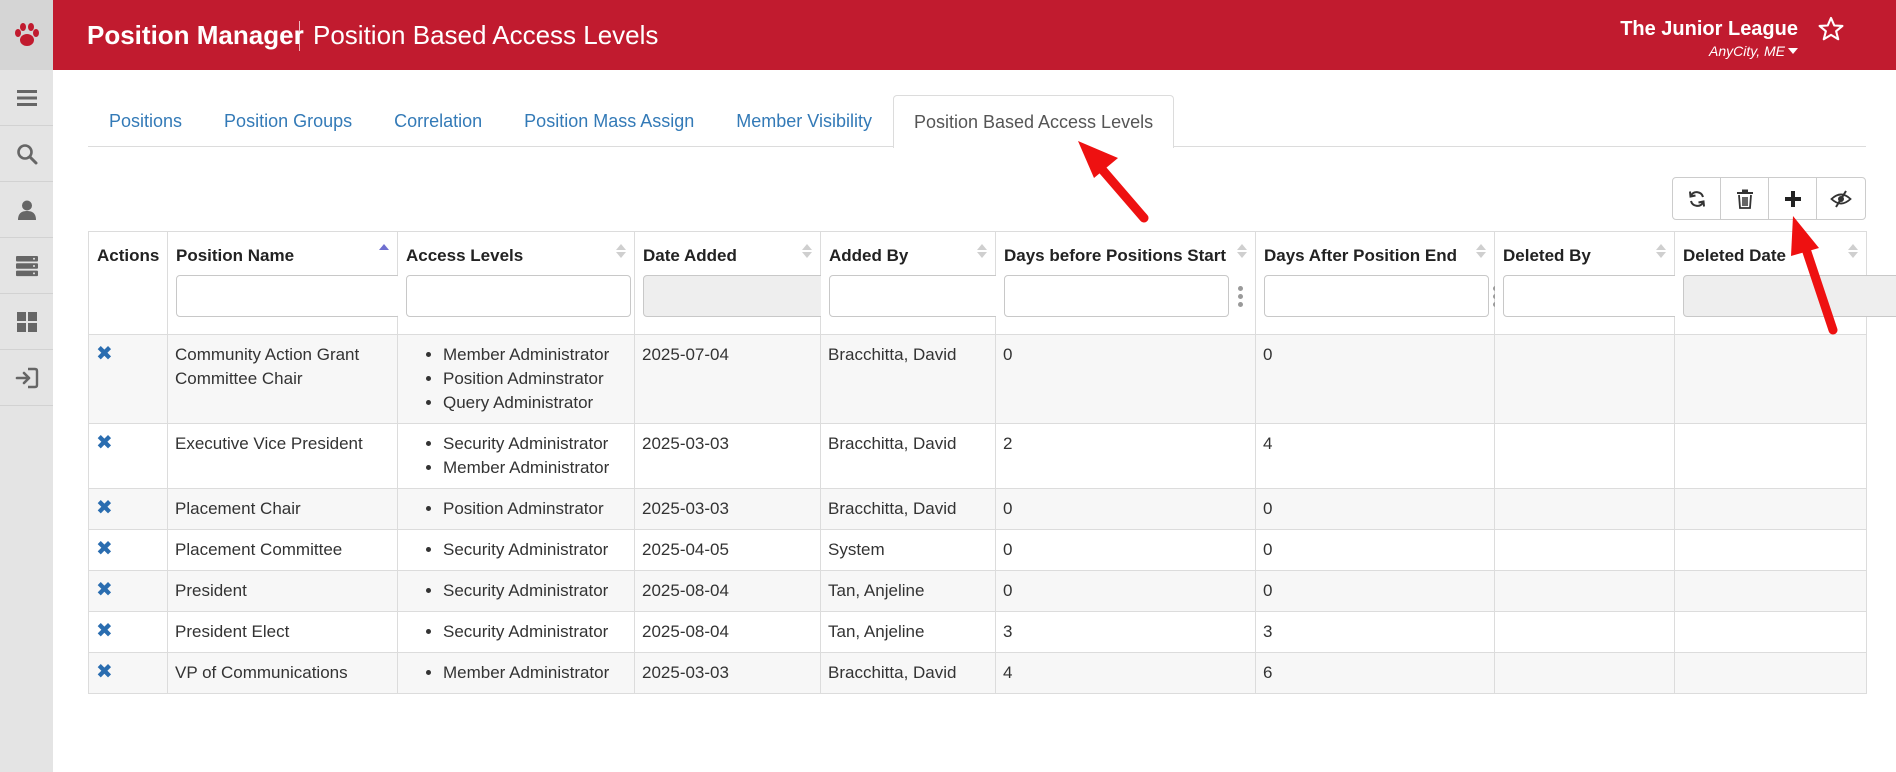  What do you see at coordinates (26, 154) in the screenshot?
I see `sidebar-search-button` at bounding box center [26, 154].